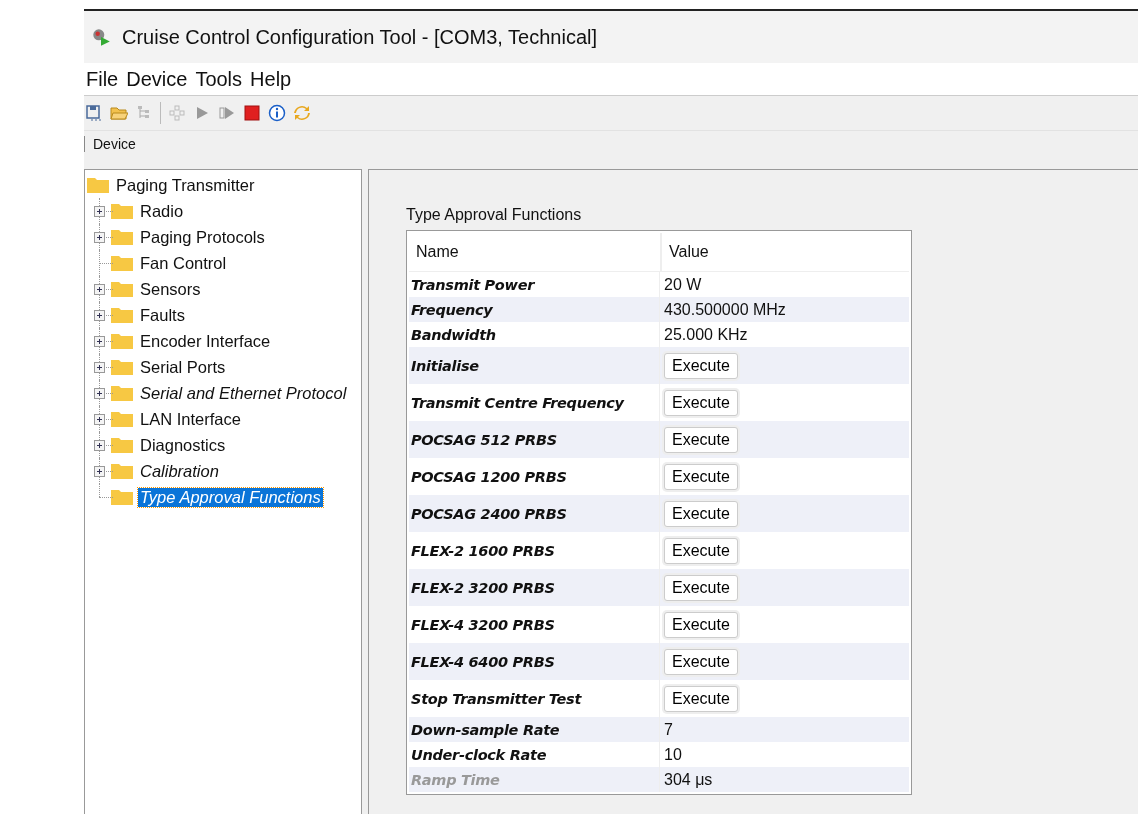 The image size is (1138, 814). Describe the element at coordinates (688, 252) in the screenshot. I see `column-header: Value` at that location.